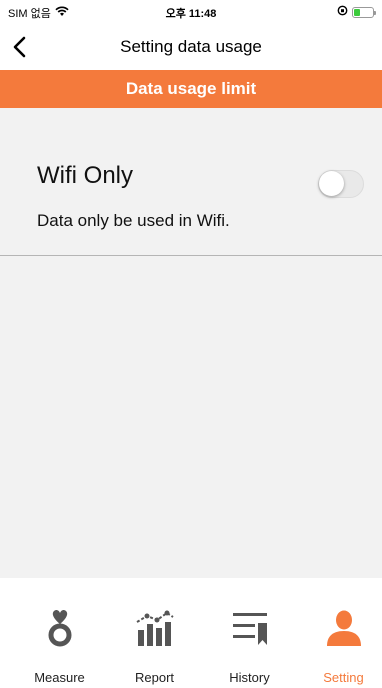 The height and width of the screenshot is (688, 382). I want to click on wifi-only-title: Wifi Only, so click(85, 175).